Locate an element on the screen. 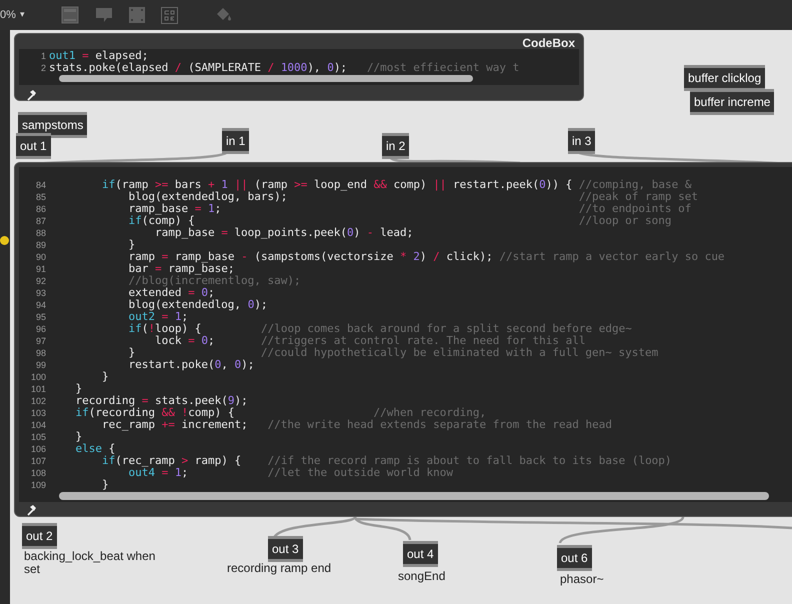 The width and height of the screenshot is (792, 604). code-line: out2 = 1; is located at coordinates (157, 317).